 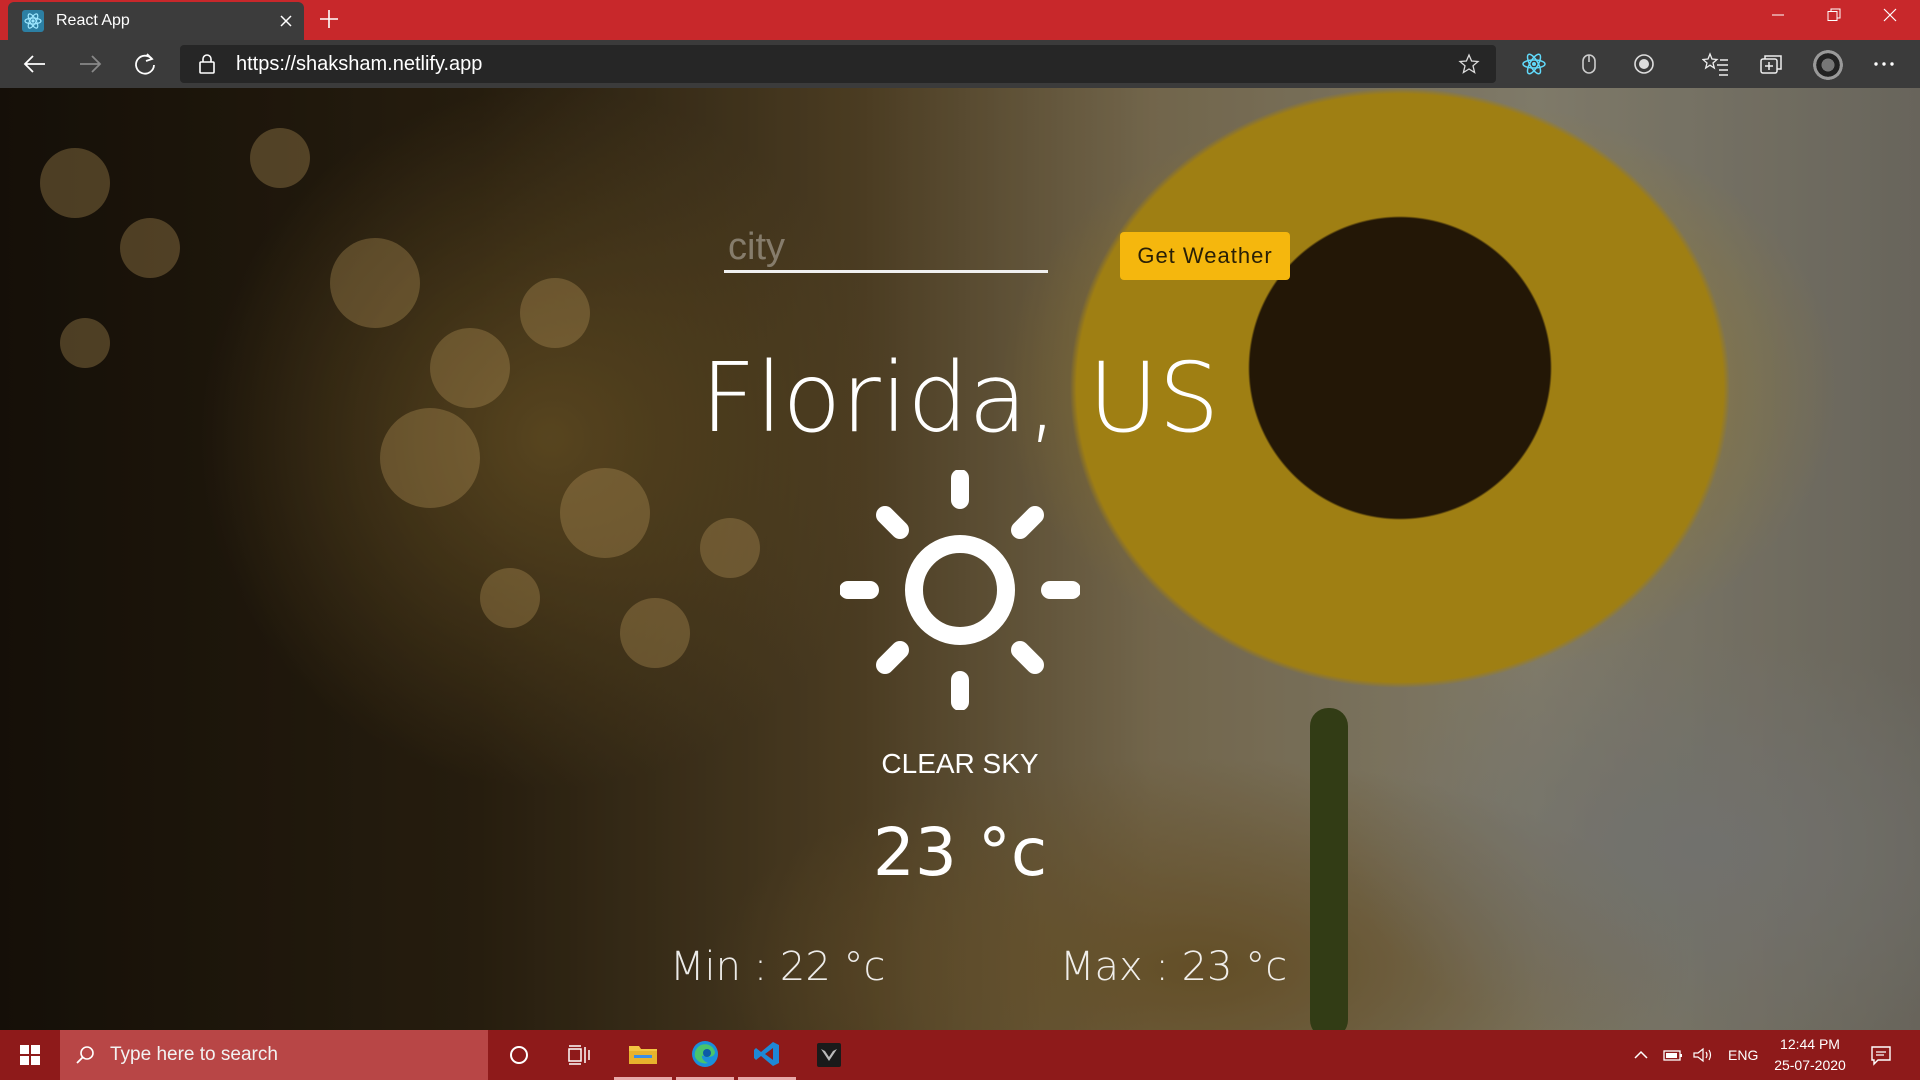 What do you see at coordinates (35, 64) in the screenshot?
I see `back-arrow-icon` at bounding box center [35, 64].